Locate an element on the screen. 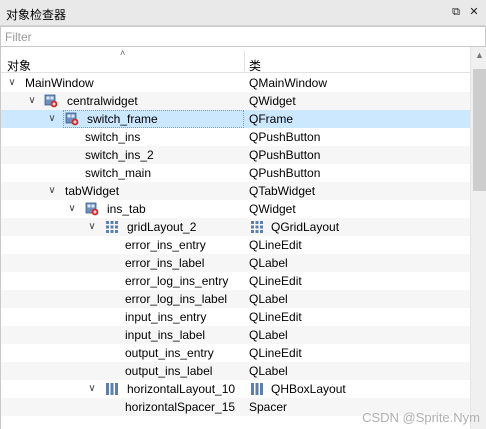 The image size is (486, 429). object-name: horizontalLayout_10 is located at coordinates (181, 389).